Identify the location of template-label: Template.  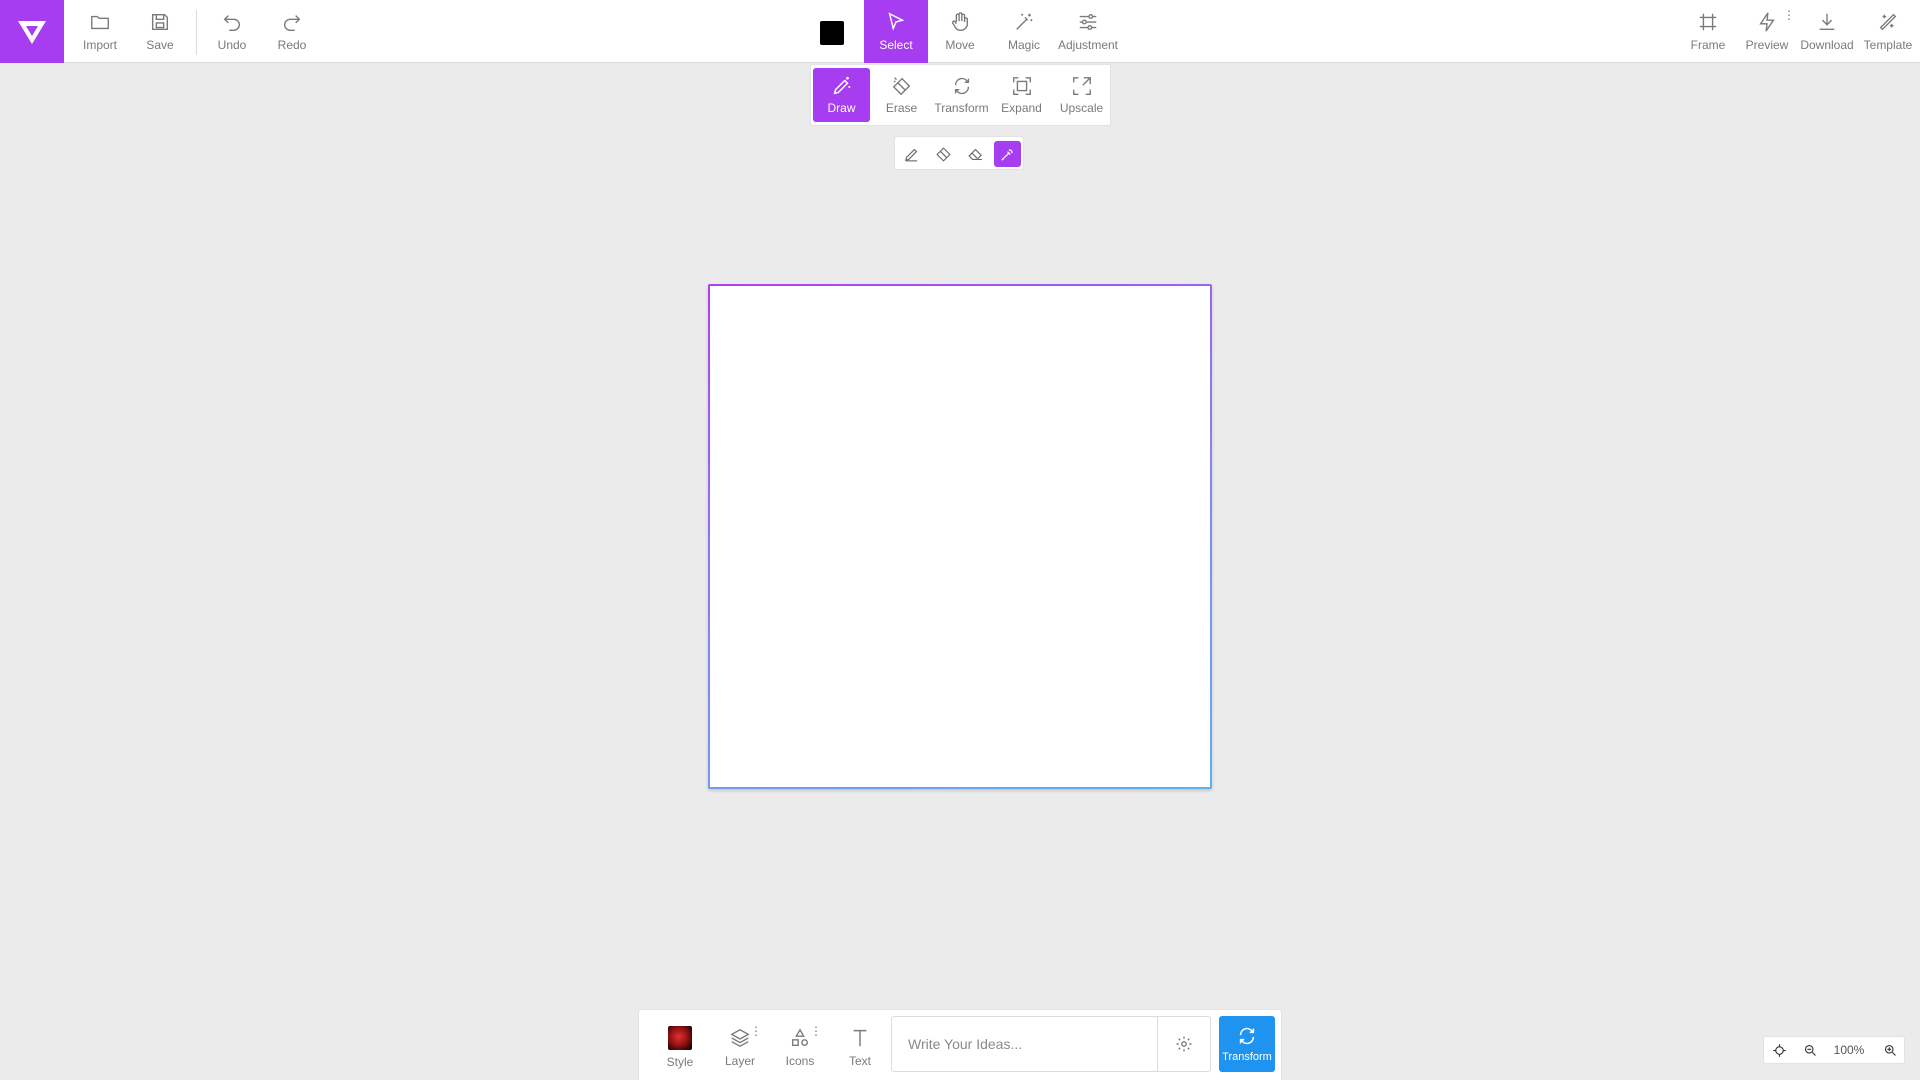
(1888, 45).